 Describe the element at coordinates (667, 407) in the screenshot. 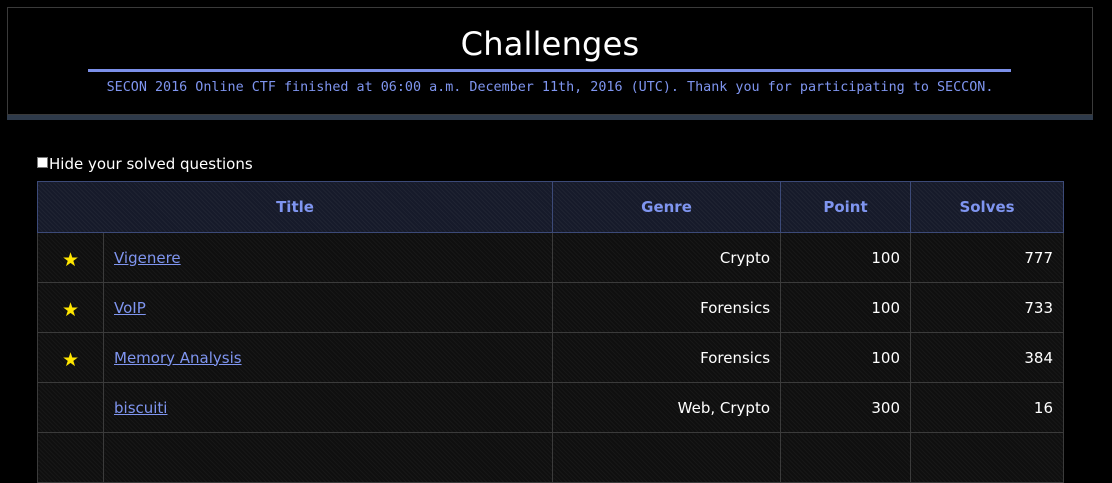

I see `challenge-genre: Web, Crypto` at that location.